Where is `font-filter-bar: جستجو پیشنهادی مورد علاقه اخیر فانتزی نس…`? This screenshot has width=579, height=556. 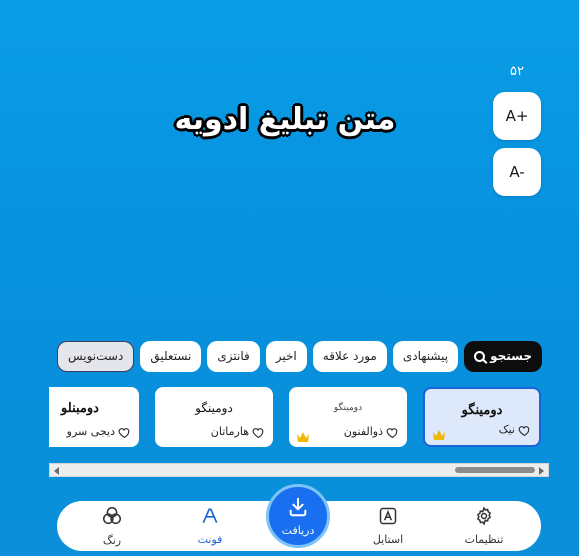
font-filter-bar: جستجو پیشنهادی مورد علاقه اخیر فانتزی نس… is located at coordinates (295, 356).